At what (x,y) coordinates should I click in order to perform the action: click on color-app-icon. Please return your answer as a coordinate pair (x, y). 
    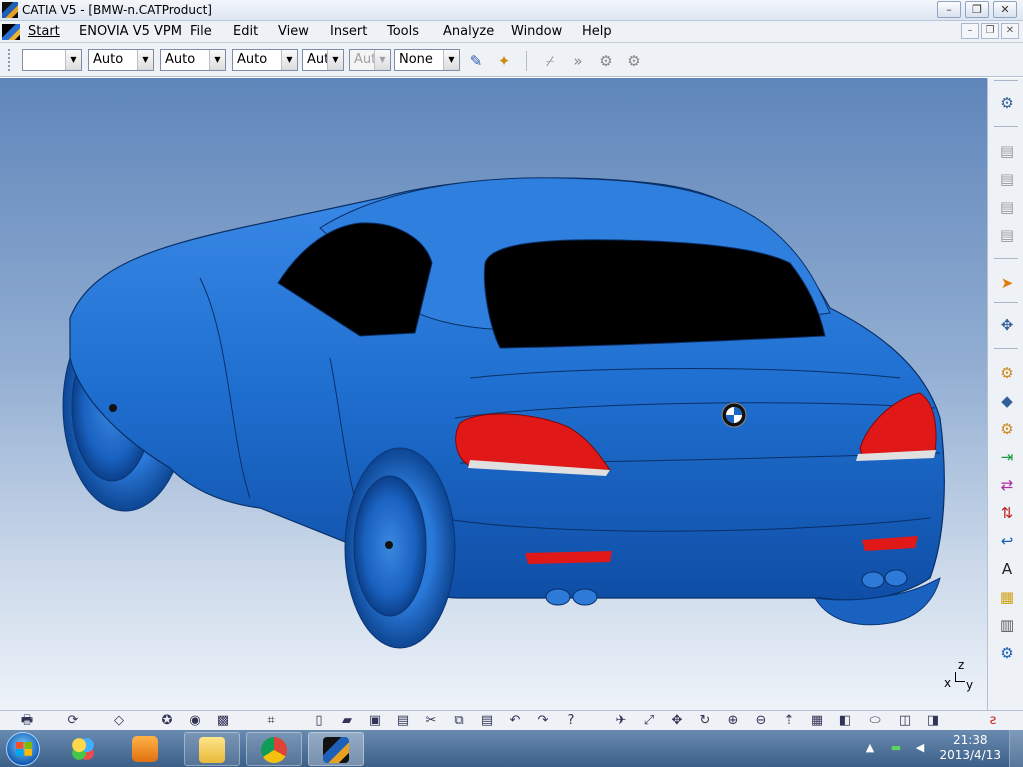
    Looking at the image, I should click on (83, 749).